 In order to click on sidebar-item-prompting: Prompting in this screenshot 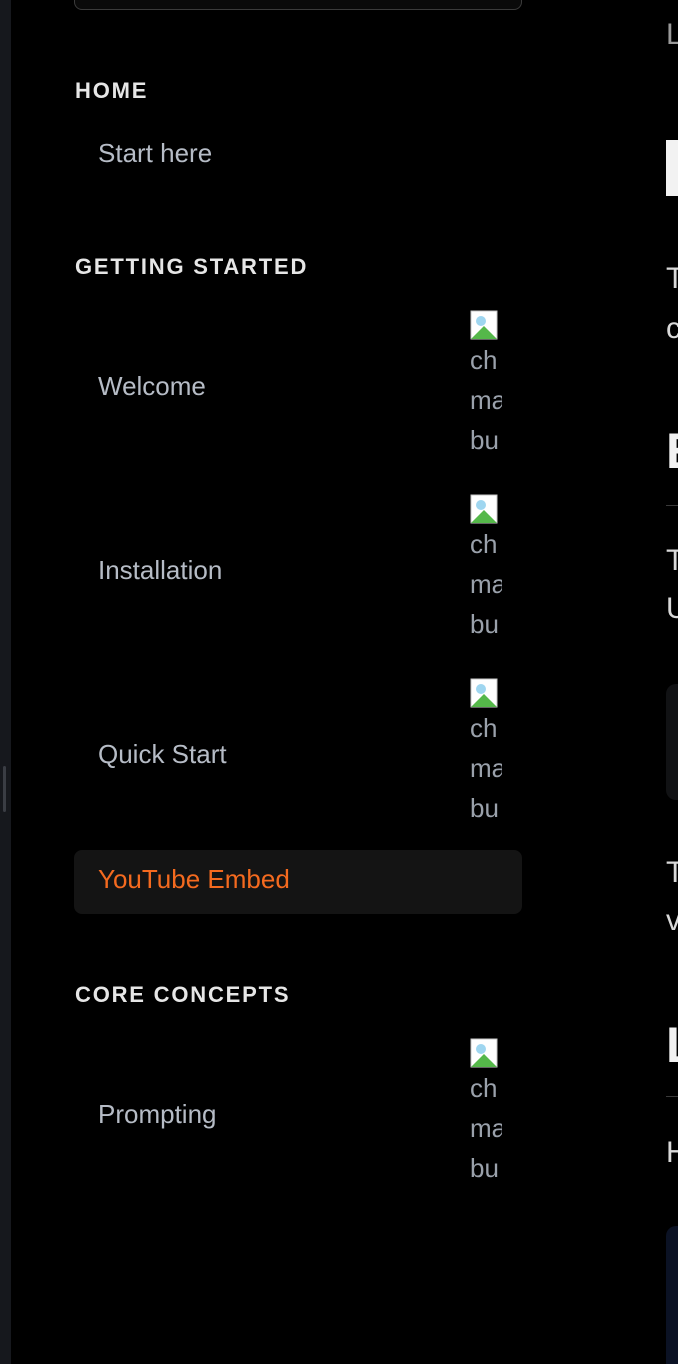, I will do `click(298, 1114)`.